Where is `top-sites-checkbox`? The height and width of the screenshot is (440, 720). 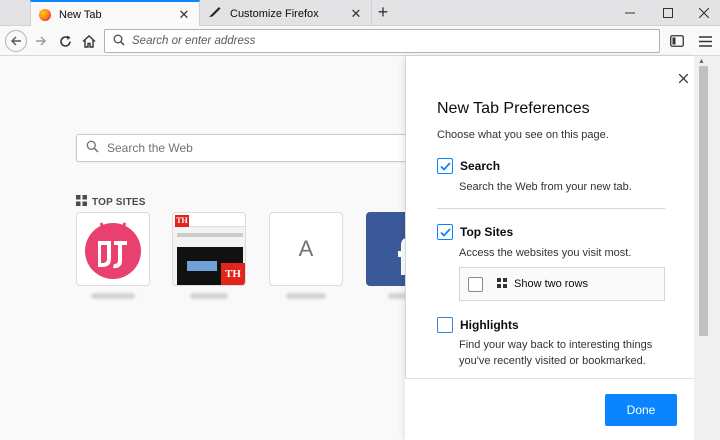 top-sites-checkbox is located at coordinates (445, 232).